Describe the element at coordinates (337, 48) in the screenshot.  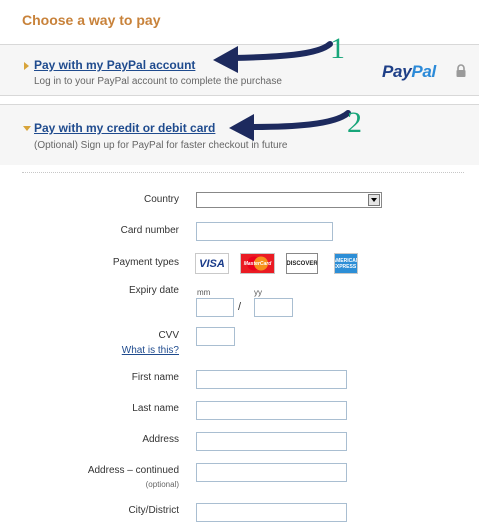
I see `annotation-number-1: 1` at that location.